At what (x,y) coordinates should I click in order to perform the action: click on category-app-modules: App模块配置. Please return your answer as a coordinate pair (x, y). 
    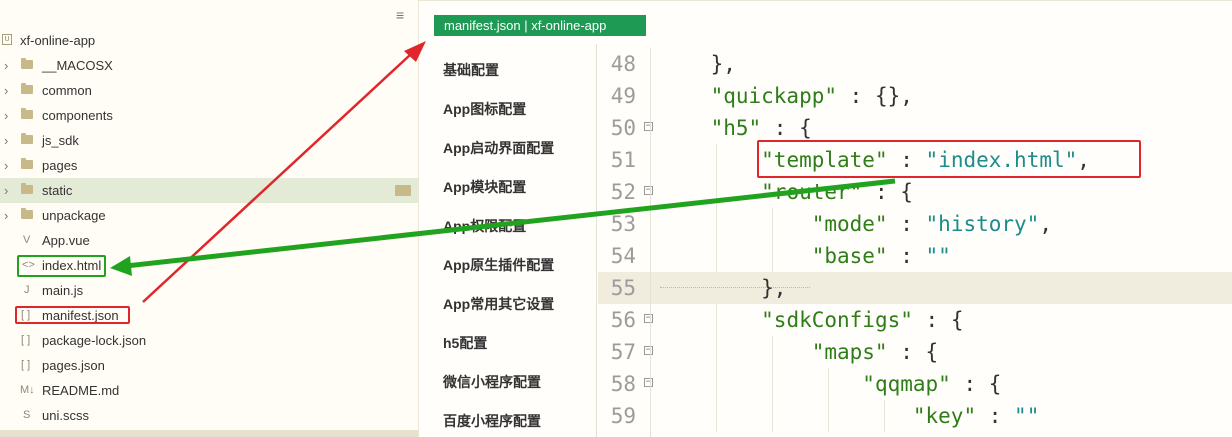
    Looking at the image, I should click on (484, 187).